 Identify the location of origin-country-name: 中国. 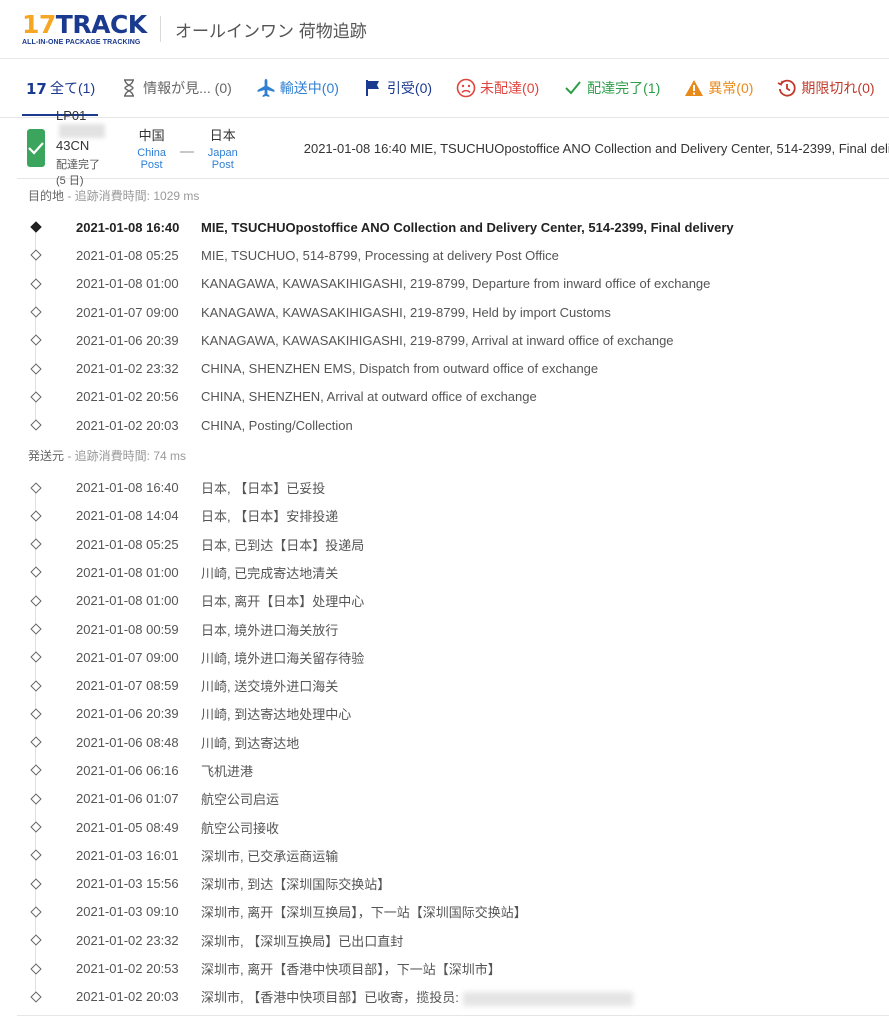
(151, 135).